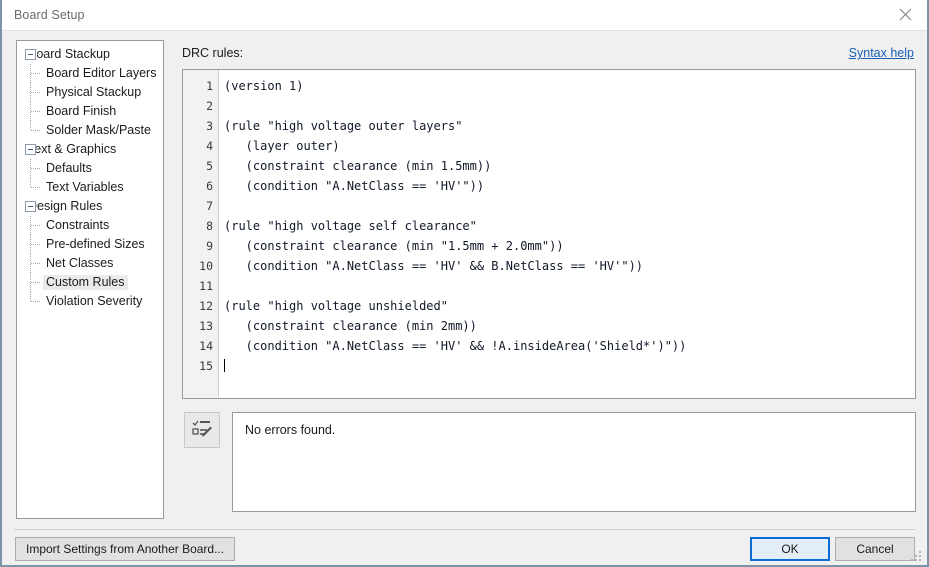 This screenshot has height=567, width=929. I want to click on sidebar-item-solder-mask-paste: Solder Mask/Paste, so click(90, 130).